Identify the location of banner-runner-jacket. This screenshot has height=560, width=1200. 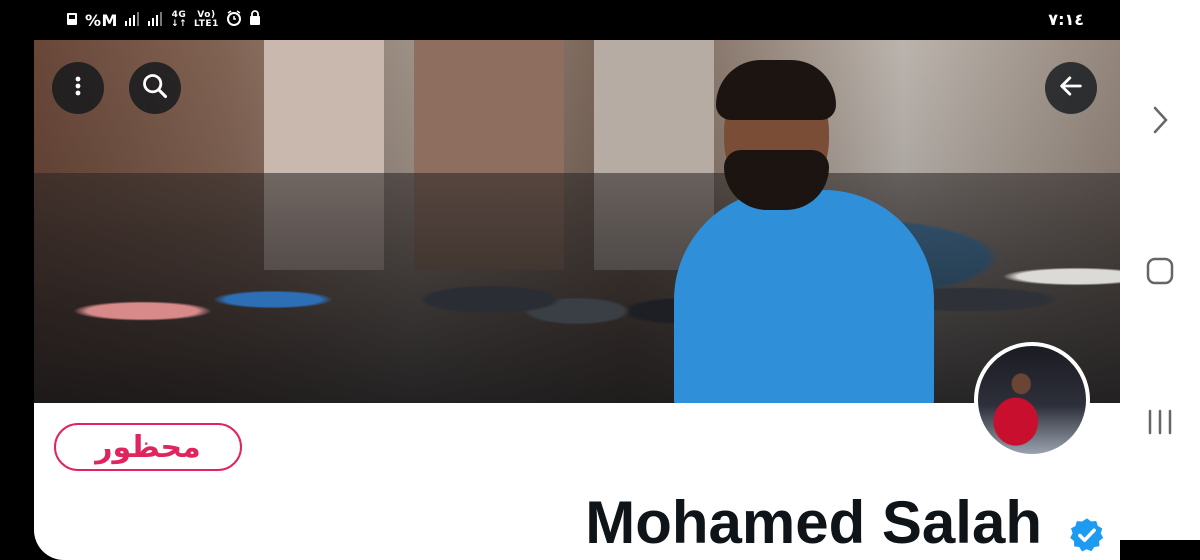
(804, 296).